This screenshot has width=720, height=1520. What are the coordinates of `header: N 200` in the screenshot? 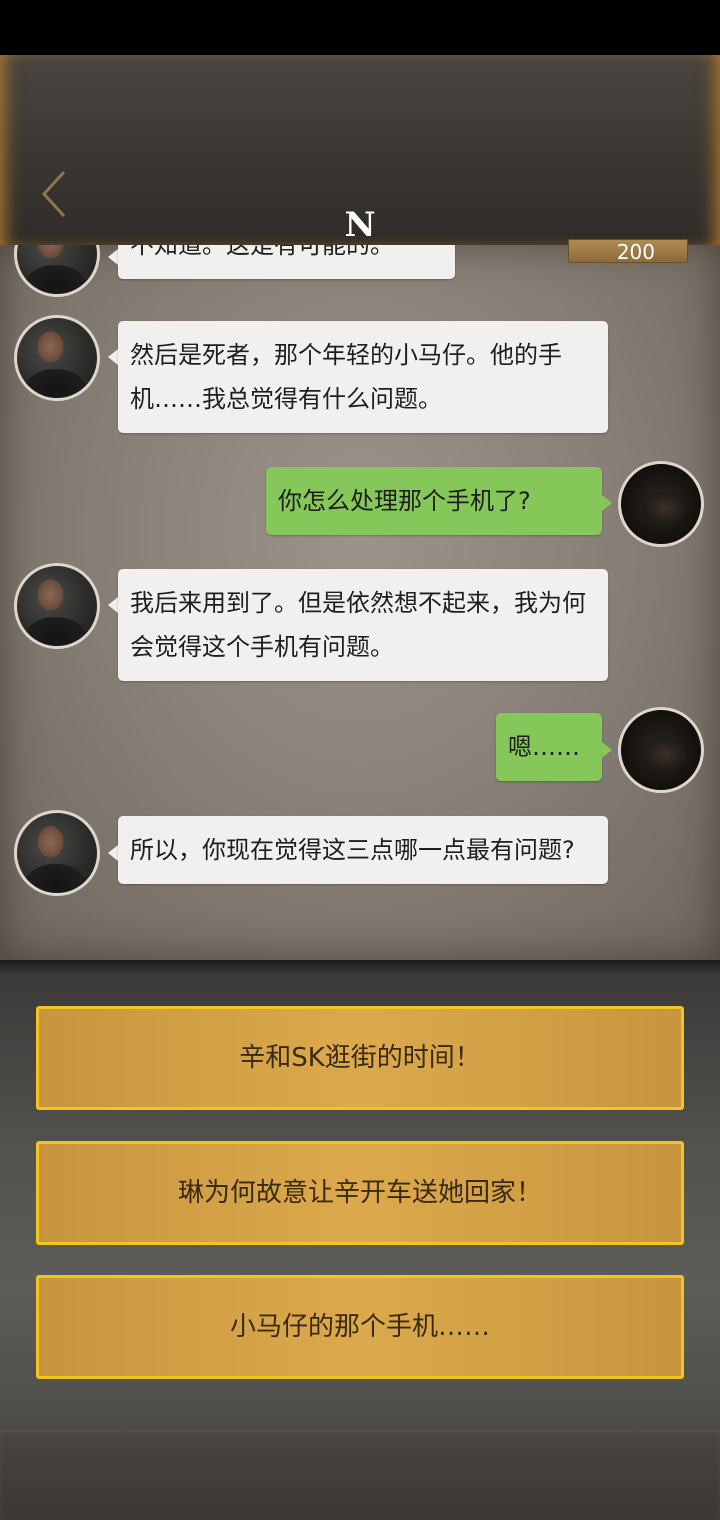 It's located at (360, 159).